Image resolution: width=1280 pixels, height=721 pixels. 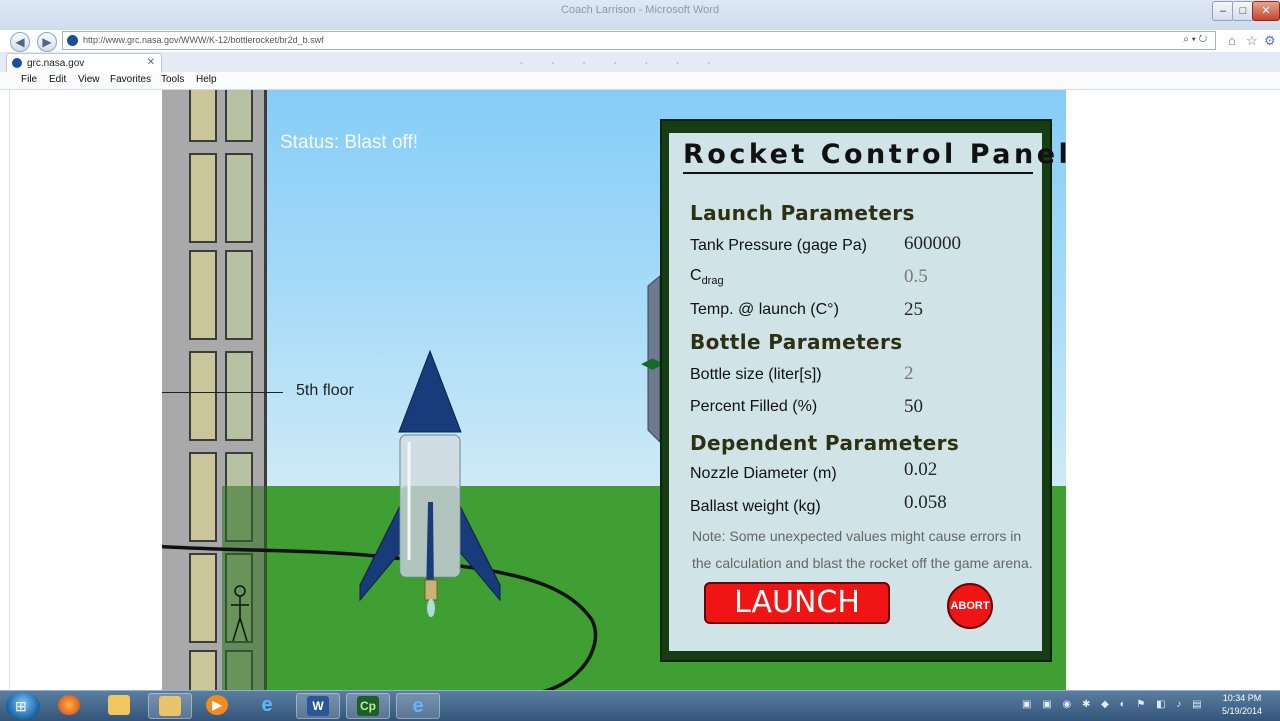 I want to click on taskbar-captivate: Cp, so click(x=368, y=706).